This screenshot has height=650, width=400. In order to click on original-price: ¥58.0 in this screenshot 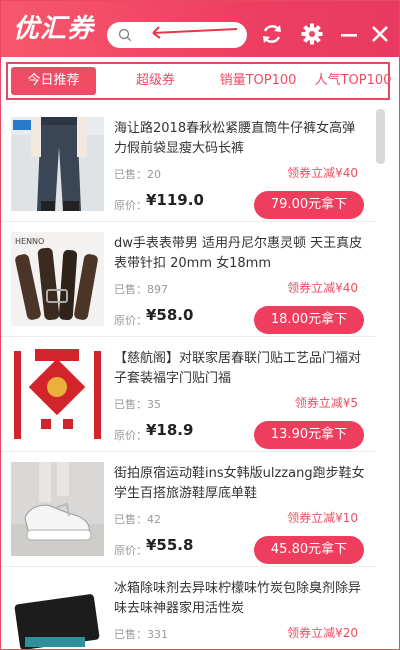, I will do `click(170, 315)`.